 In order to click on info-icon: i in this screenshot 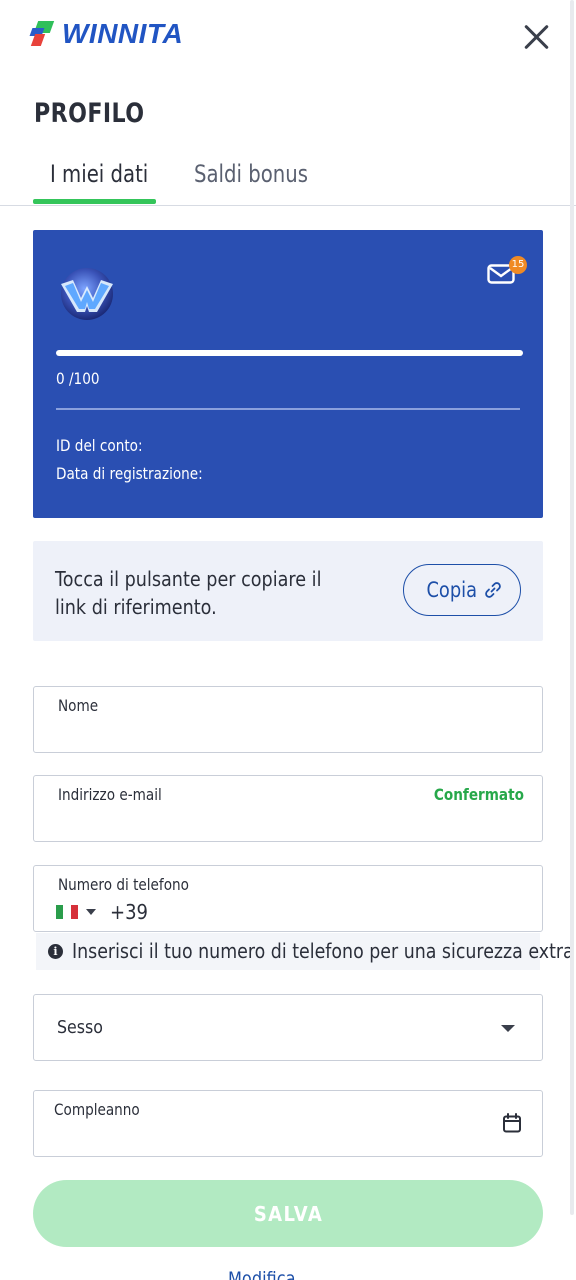, I will do `click(55, 951)`.